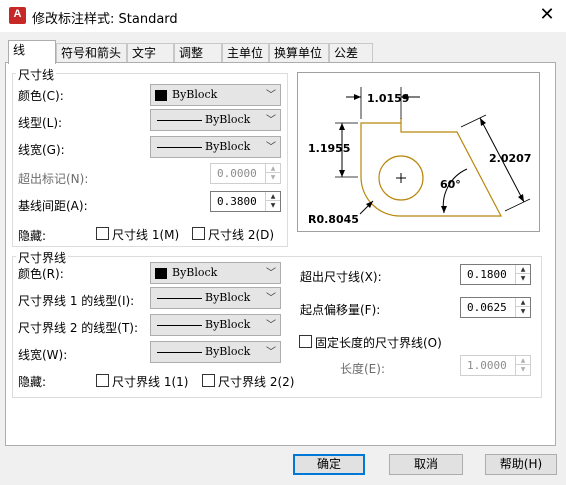 The height and width of the screenshot is (485, 566). Describe the element at coordinates (208, 380) in the screenshot. I see `suppress-ext2-checkbox` at that location.